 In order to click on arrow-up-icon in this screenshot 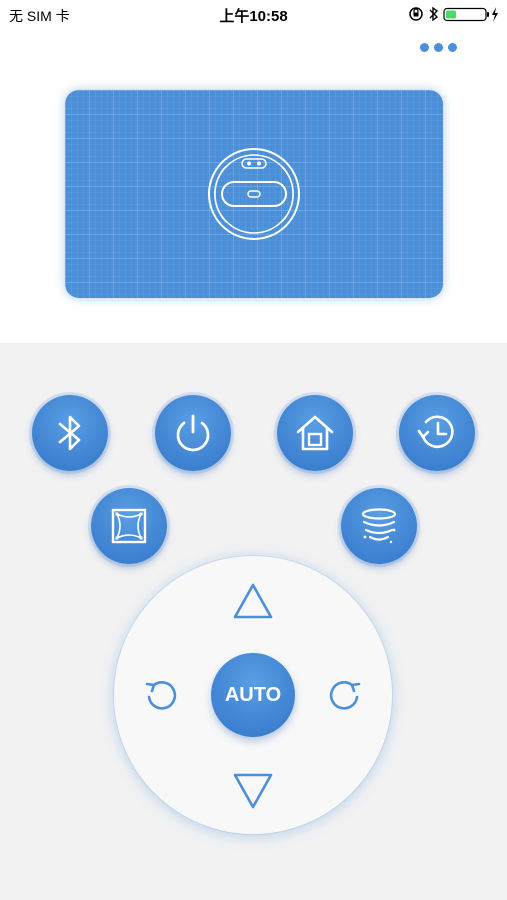, I will do `click(253, 601)`.